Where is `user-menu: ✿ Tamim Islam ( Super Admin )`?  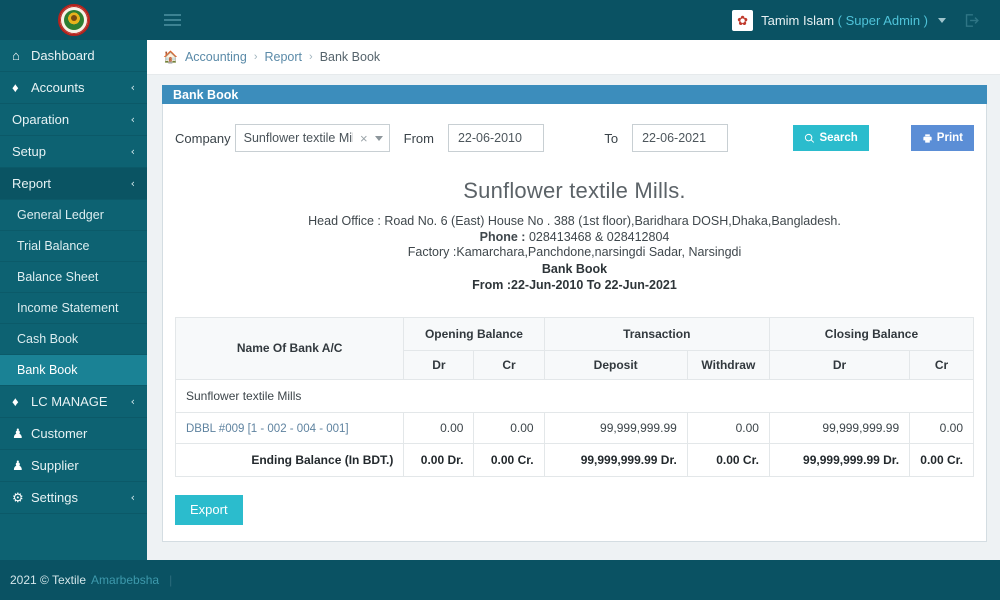
user-menu: ✿ Tamim Islam ( Super Admin ) is located at coordinates (839, 20).